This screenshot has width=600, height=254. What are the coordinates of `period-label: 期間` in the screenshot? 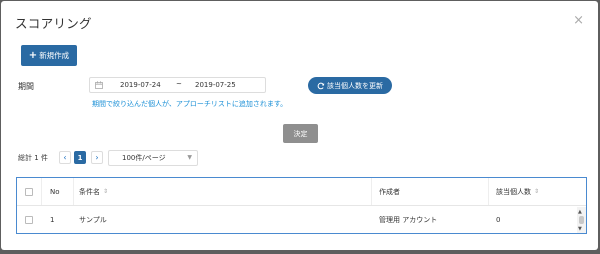 It's located at (26, 86).